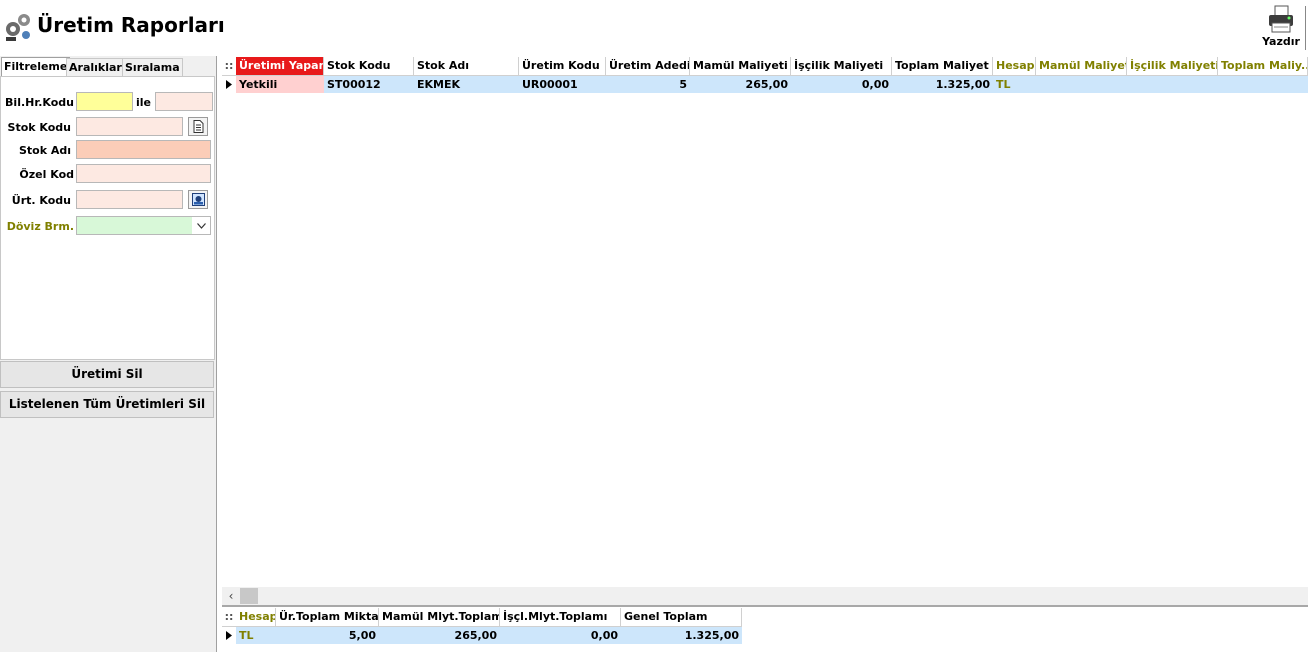 This screenshot has width=1308, height=652. I want to click on col-stok-kodu: Stok Kodu, so click(369, 66).